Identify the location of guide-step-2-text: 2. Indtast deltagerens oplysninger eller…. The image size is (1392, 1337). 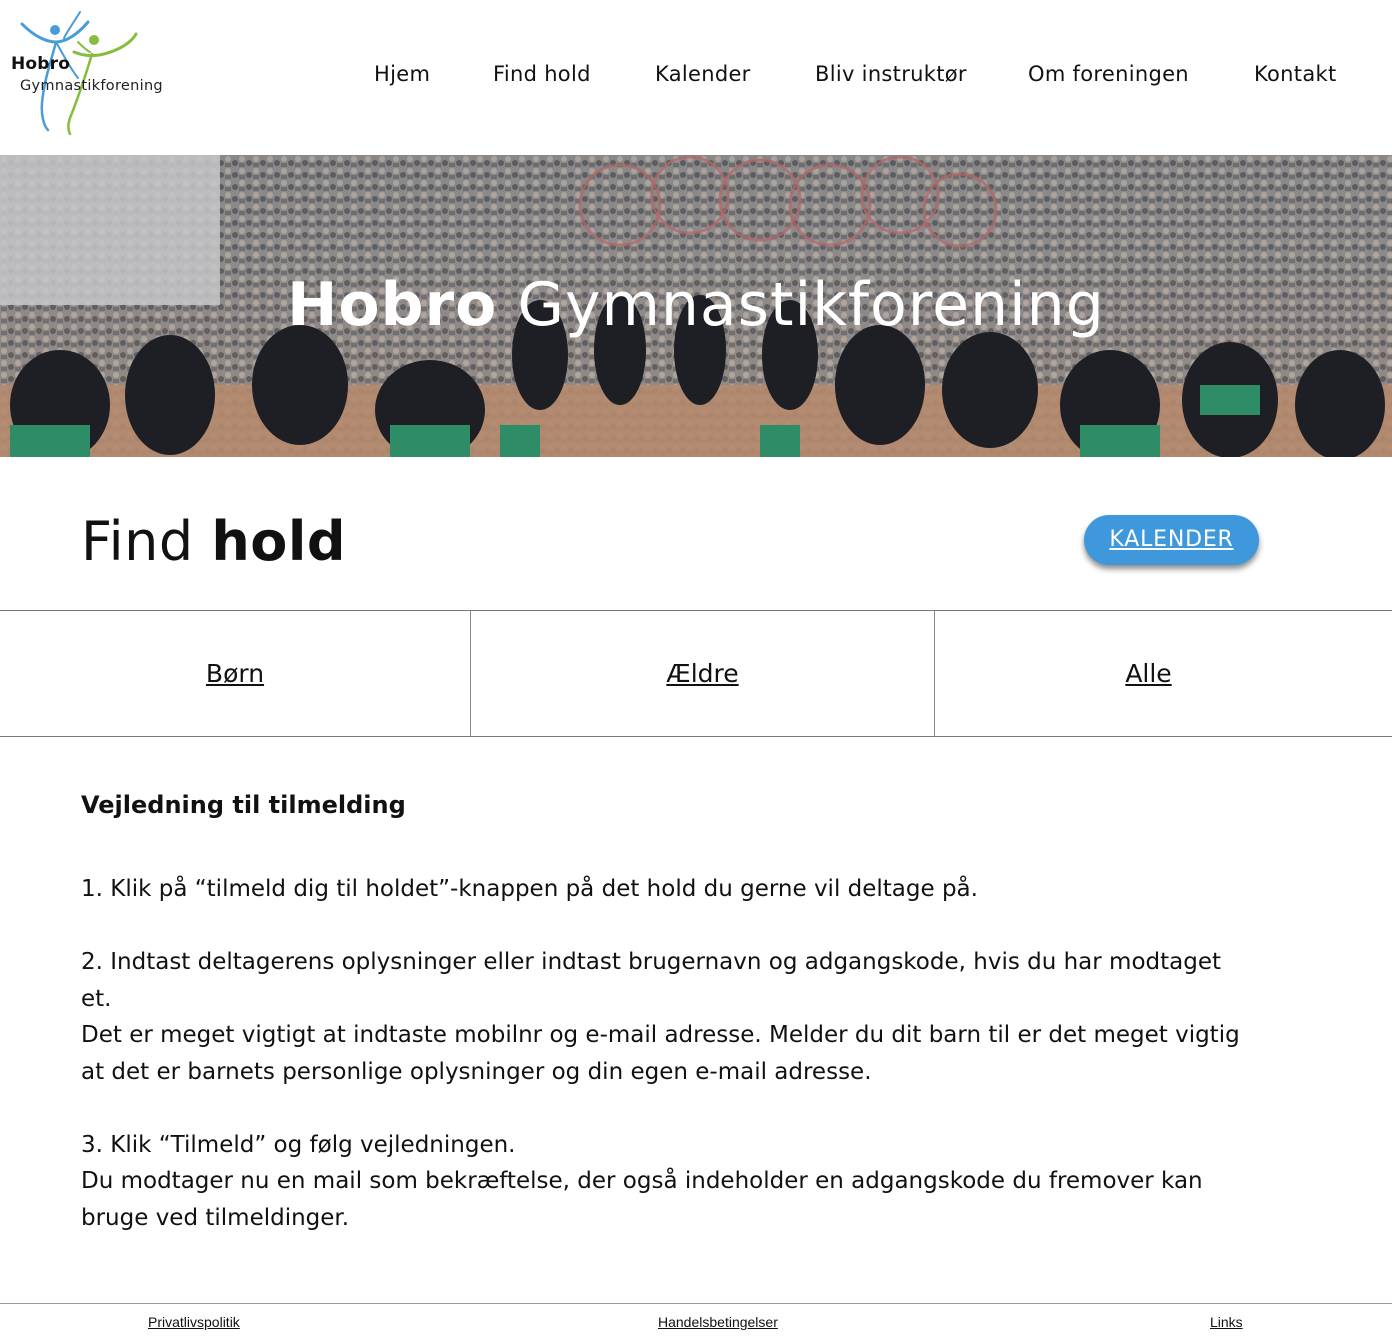
(651, 980).